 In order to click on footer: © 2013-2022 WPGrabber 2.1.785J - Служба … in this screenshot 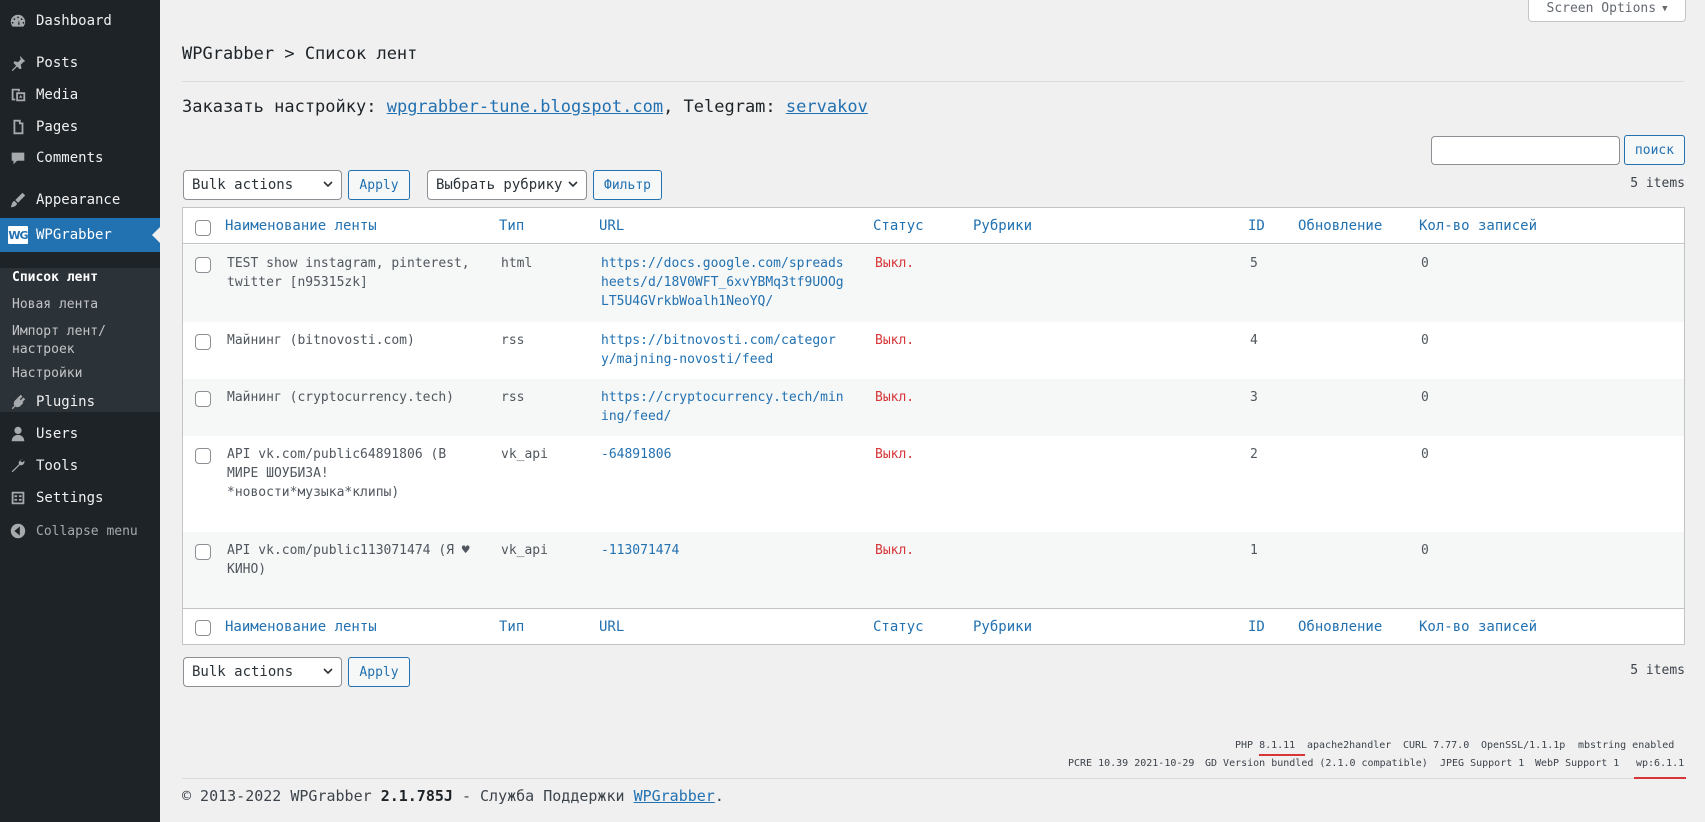, I will do `click(453, 796)`.